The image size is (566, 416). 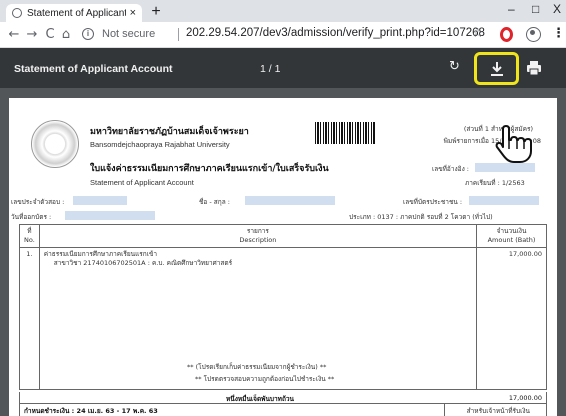 What do you see at coordinates (450, 169) in the screenshot?
I see `reference-label: เลขที่อ้างอิง :` at bounding box center [450, 169].